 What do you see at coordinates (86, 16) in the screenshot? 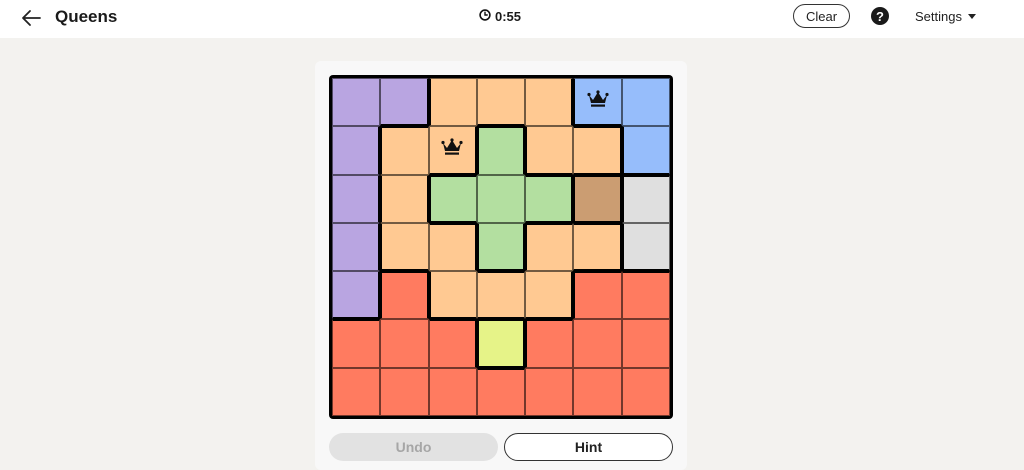
I see `page-title: Queens` at bounding box center [86, 16].